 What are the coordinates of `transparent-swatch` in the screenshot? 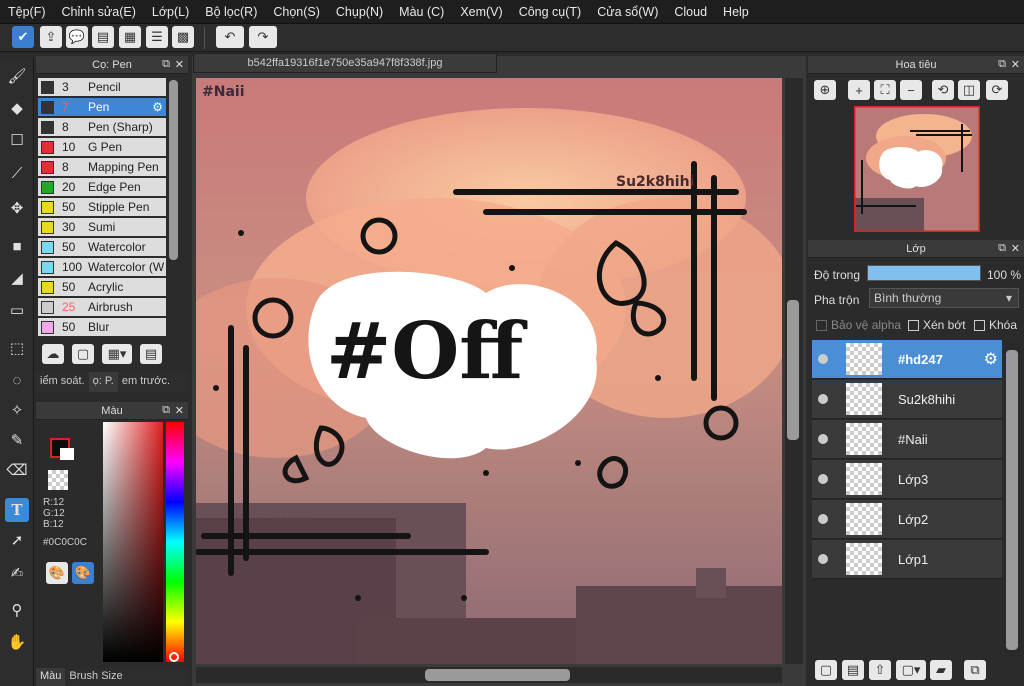 It's located at (58, 480).